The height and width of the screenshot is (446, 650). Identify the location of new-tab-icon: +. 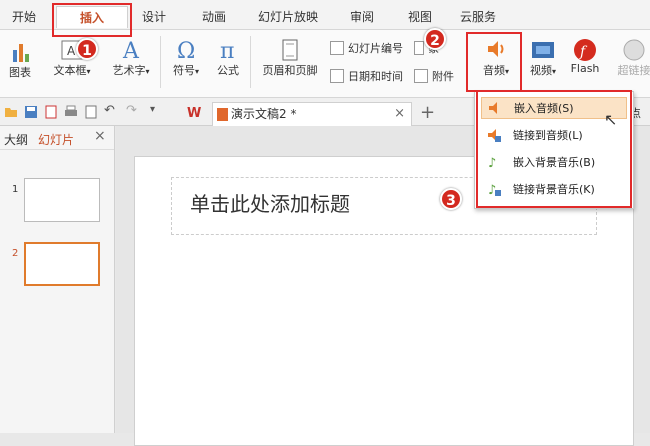
(427, 112).